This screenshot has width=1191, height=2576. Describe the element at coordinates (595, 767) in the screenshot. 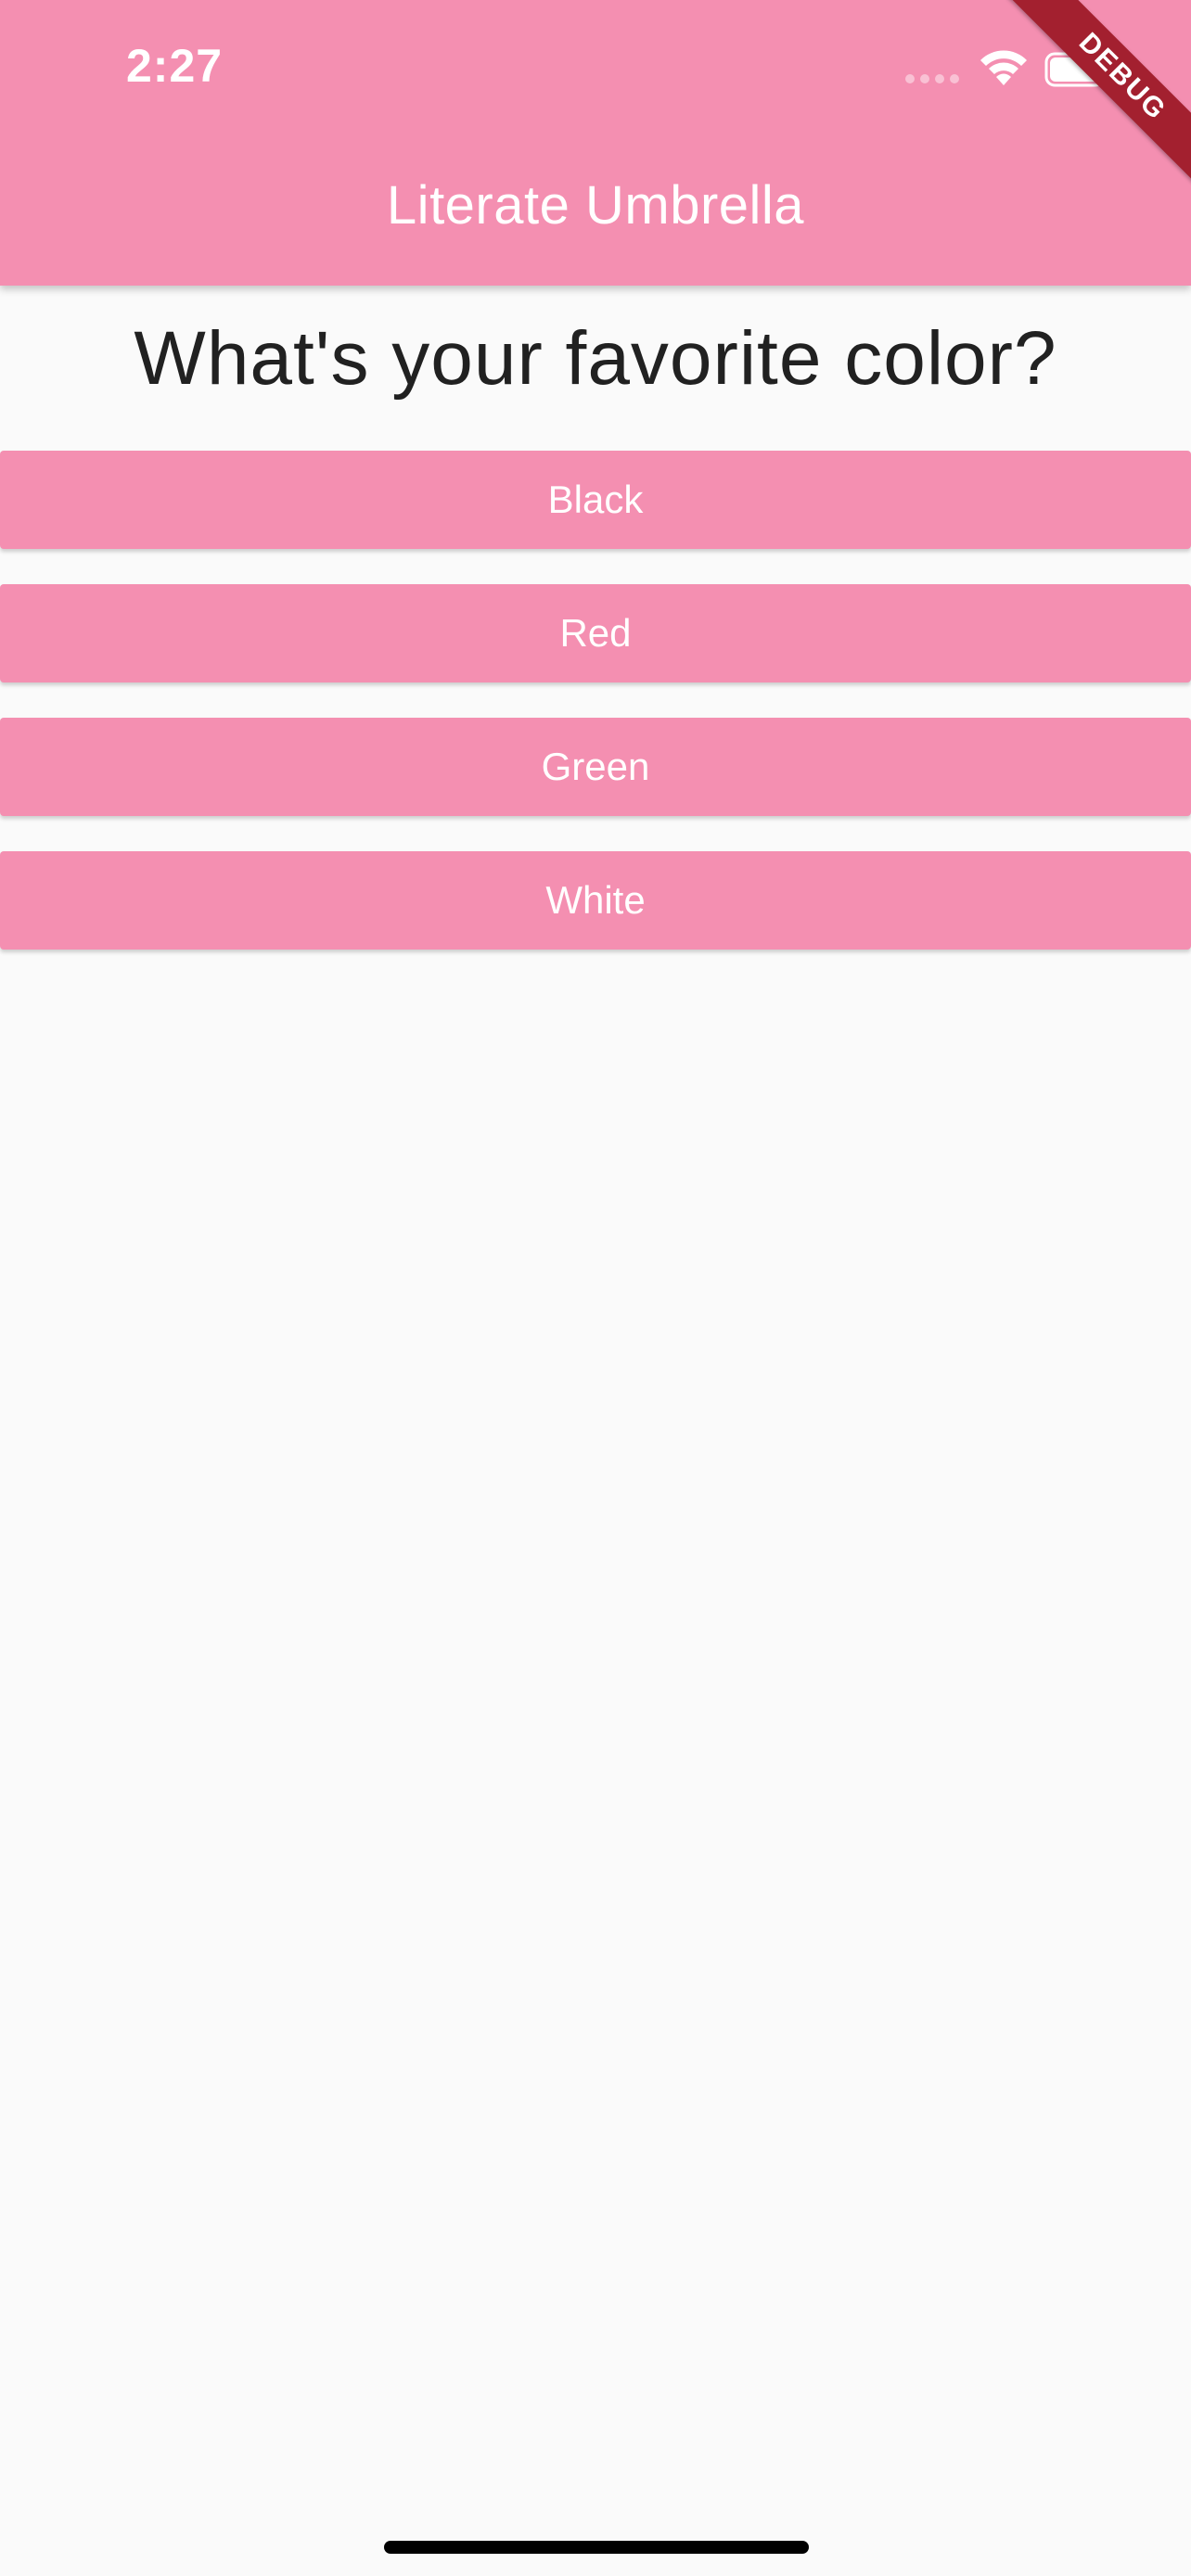

I see `answer-button-green: Green` at that location.